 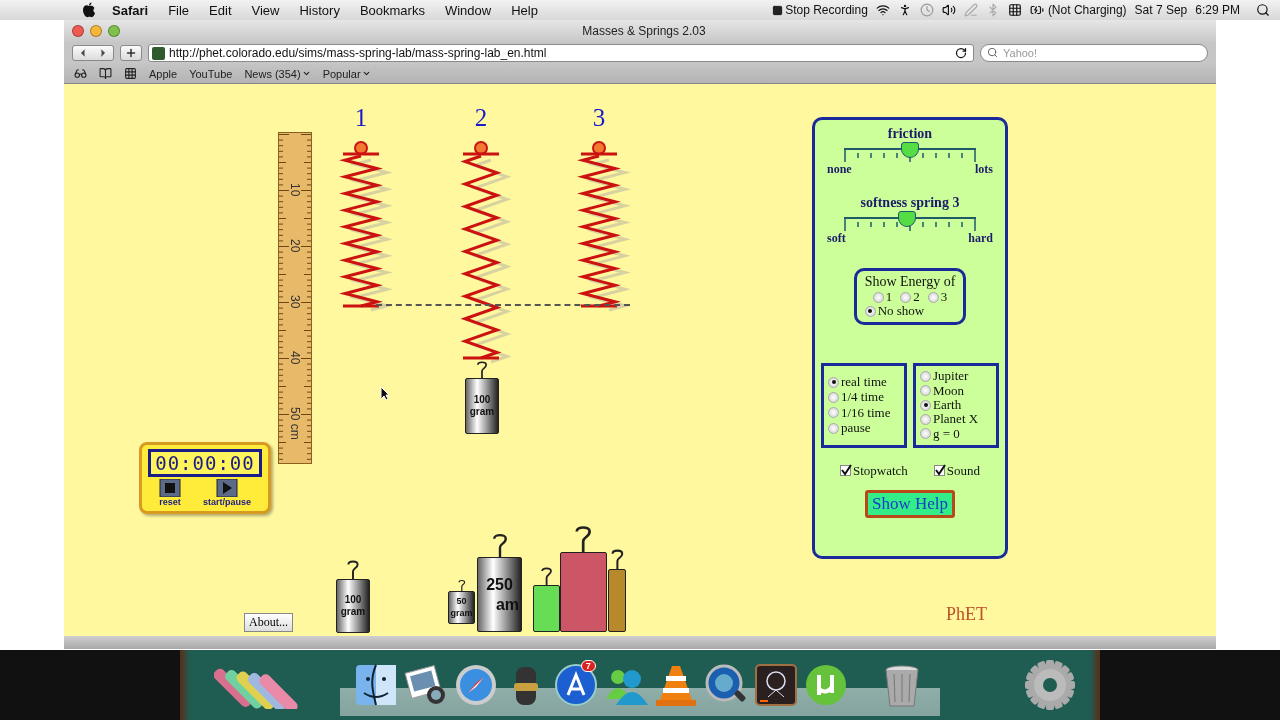 I want to click on wifi-icon, so click(x=882, y=10).